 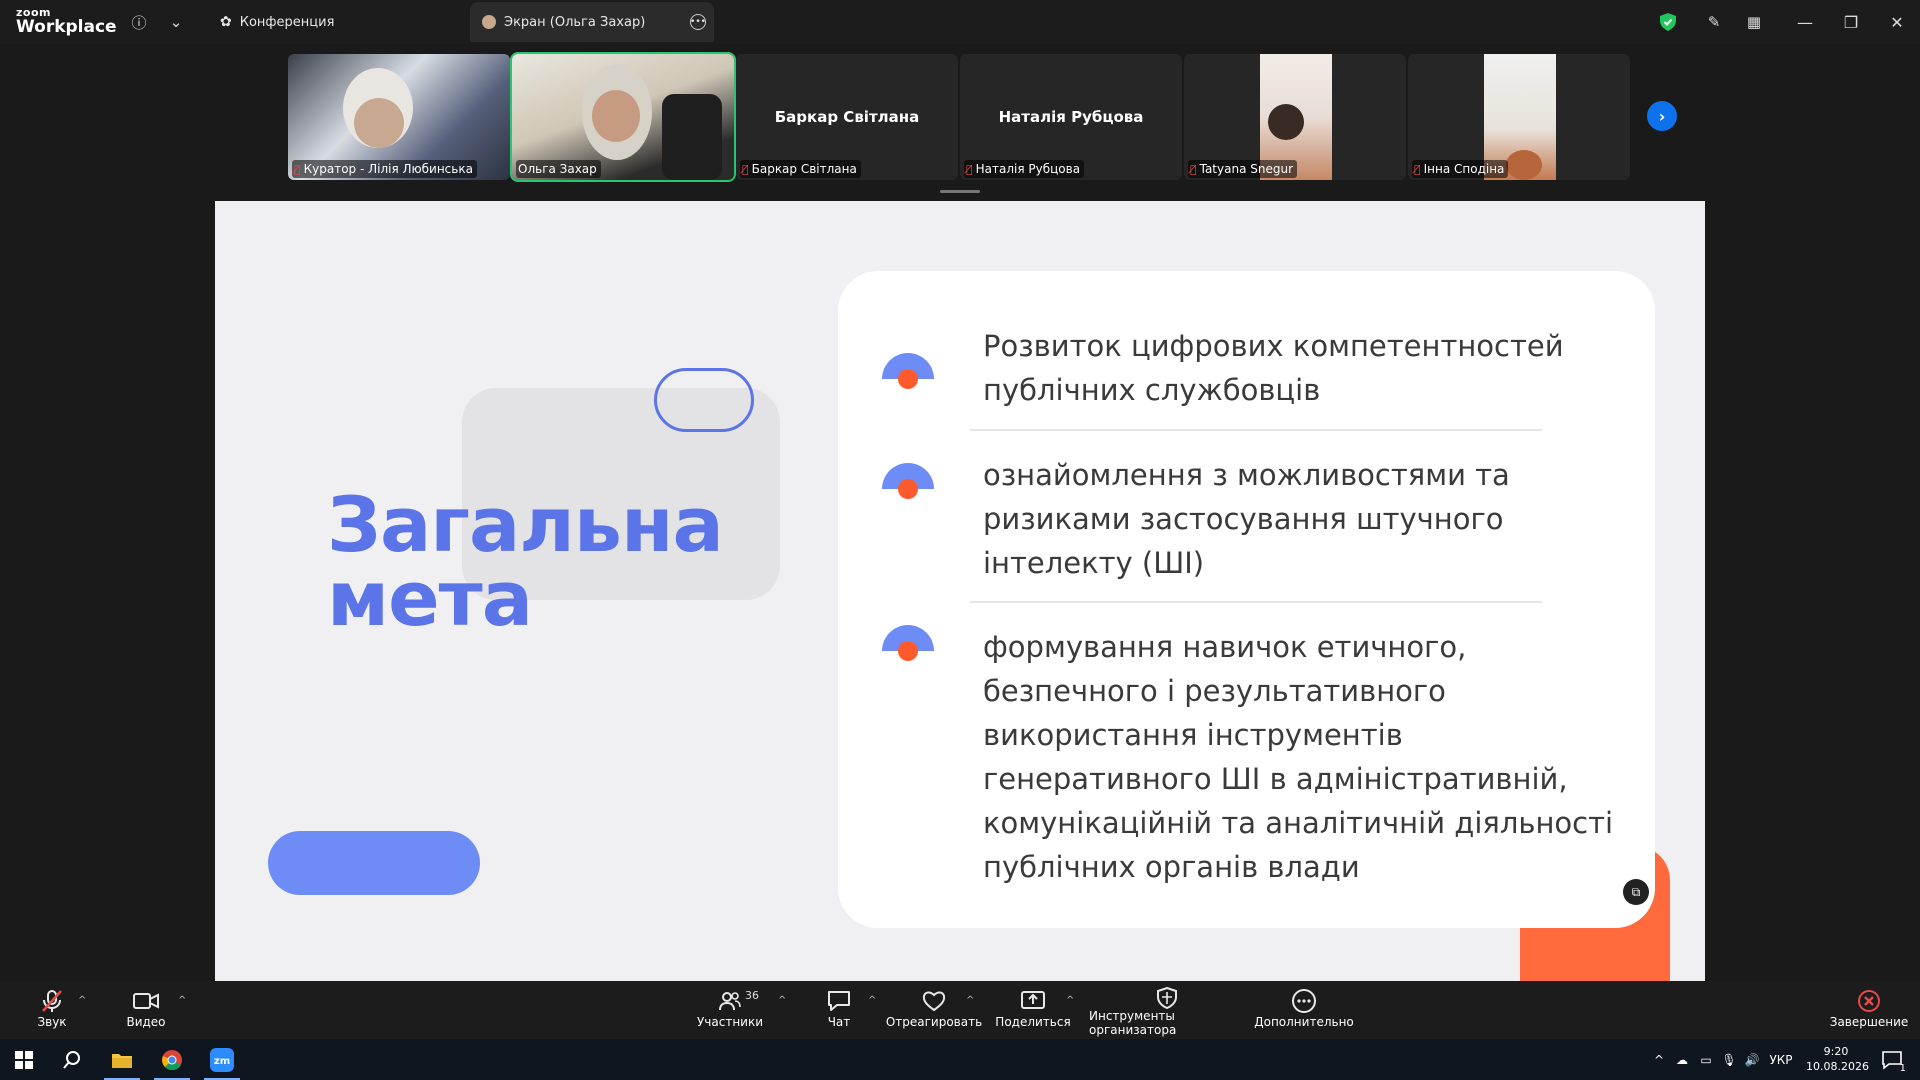 What do you see at coordinates (1851, 22) in the screenshot?
I see `restore-icon: ❐` at bounding box center [1851, 22].